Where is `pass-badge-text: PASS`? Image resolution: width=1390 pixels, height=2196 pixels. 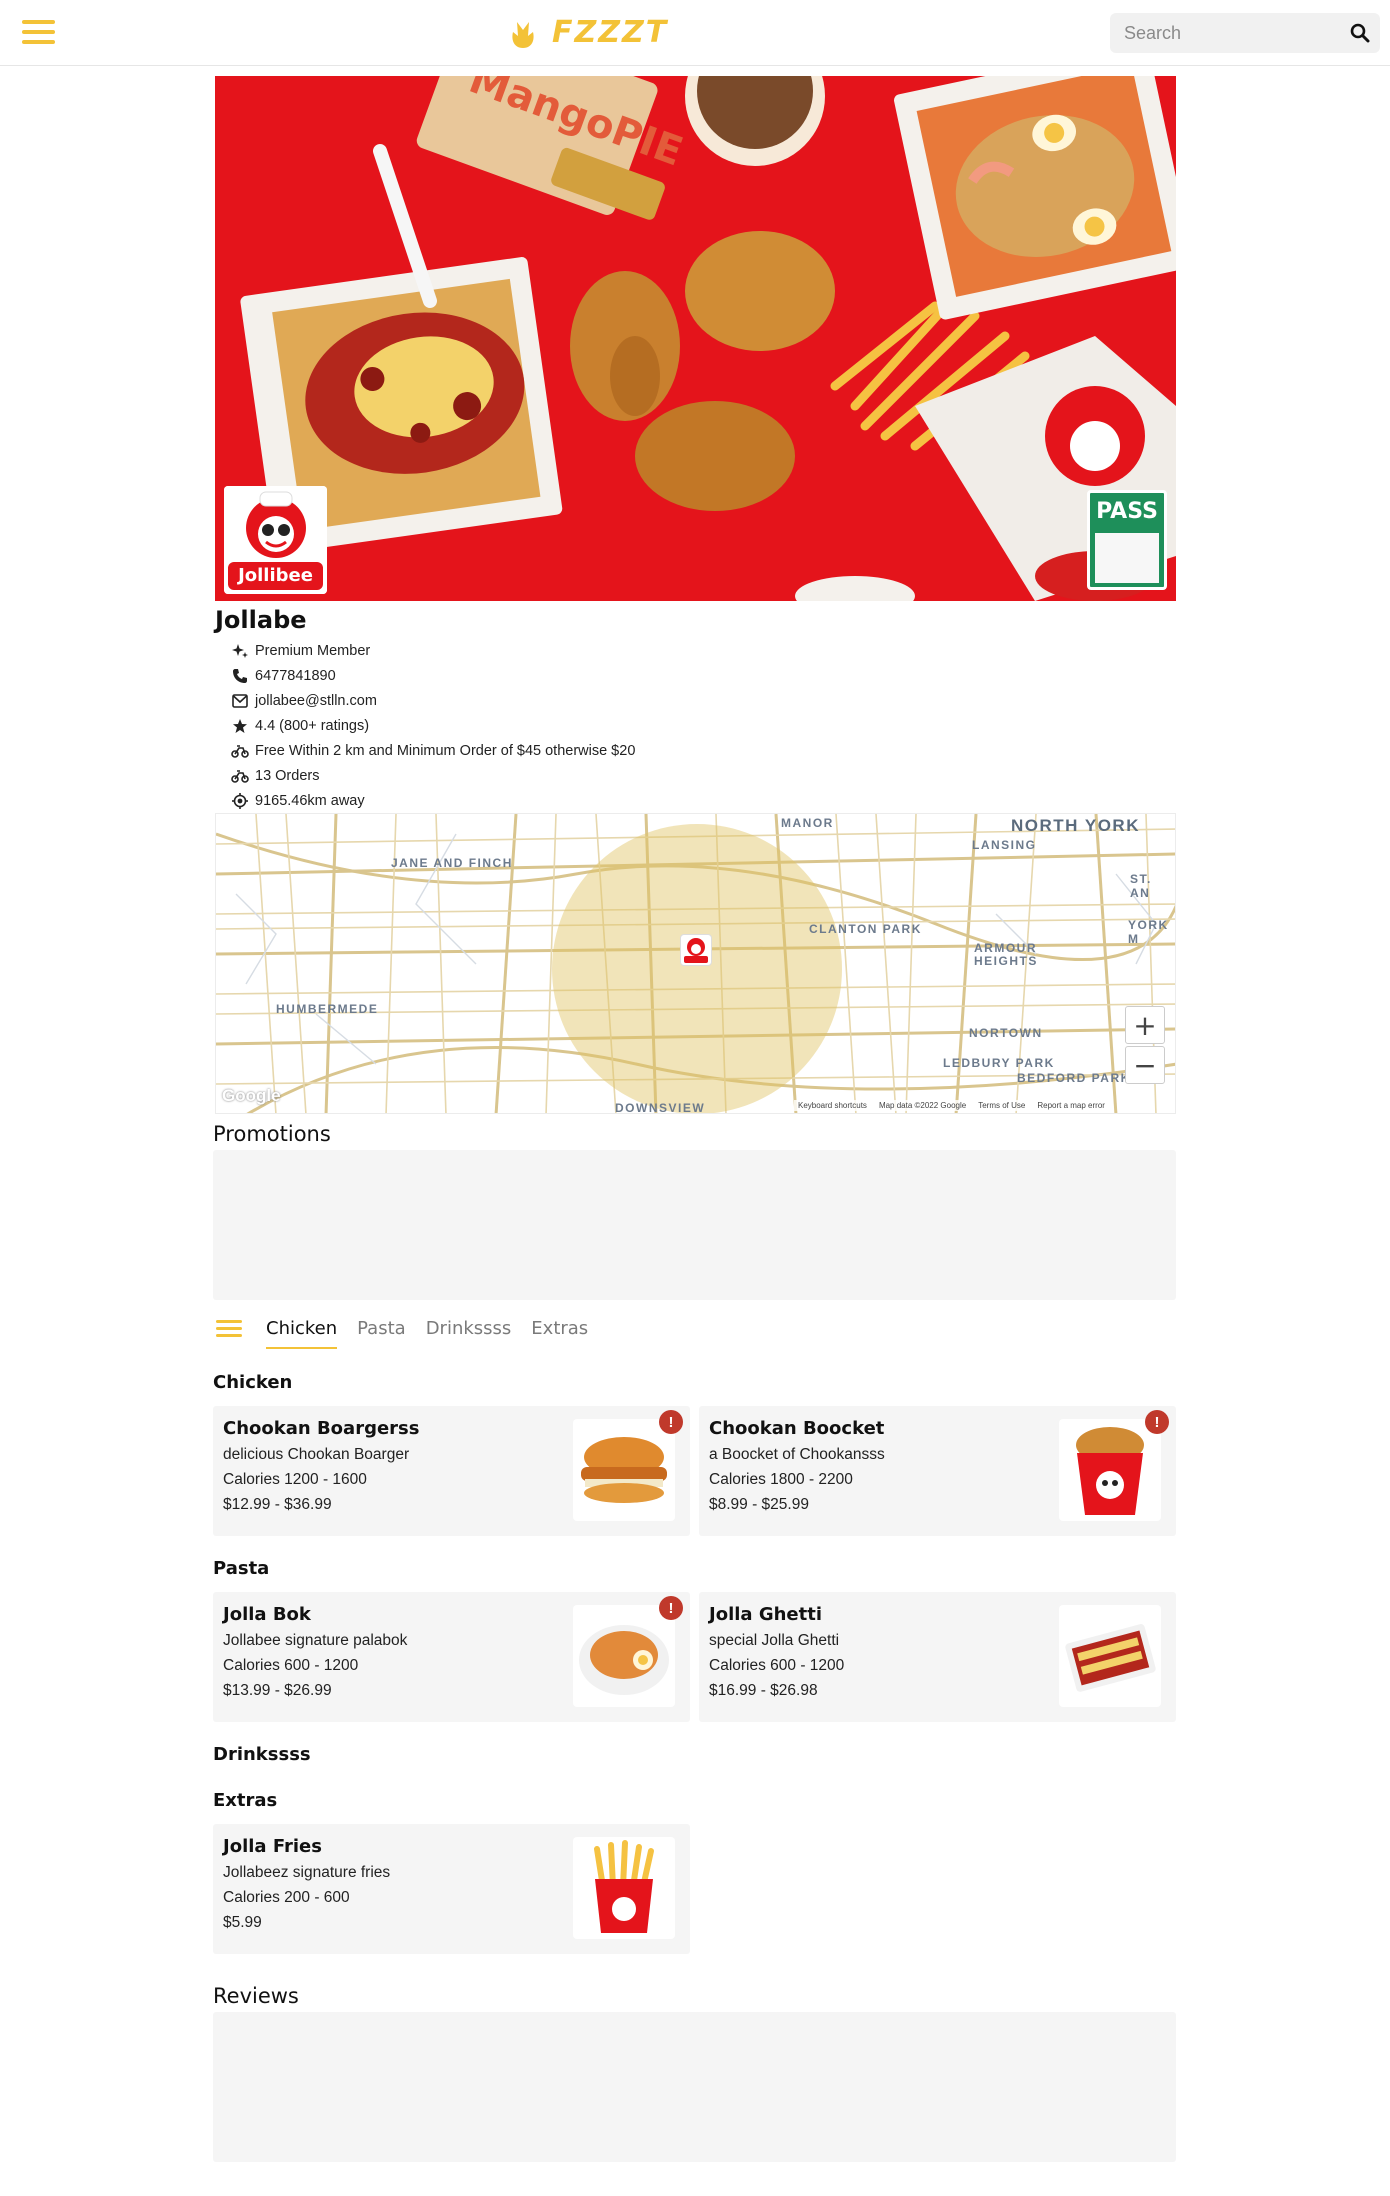
pass-badge-text: PASS is located at coordinates (1127, 511).